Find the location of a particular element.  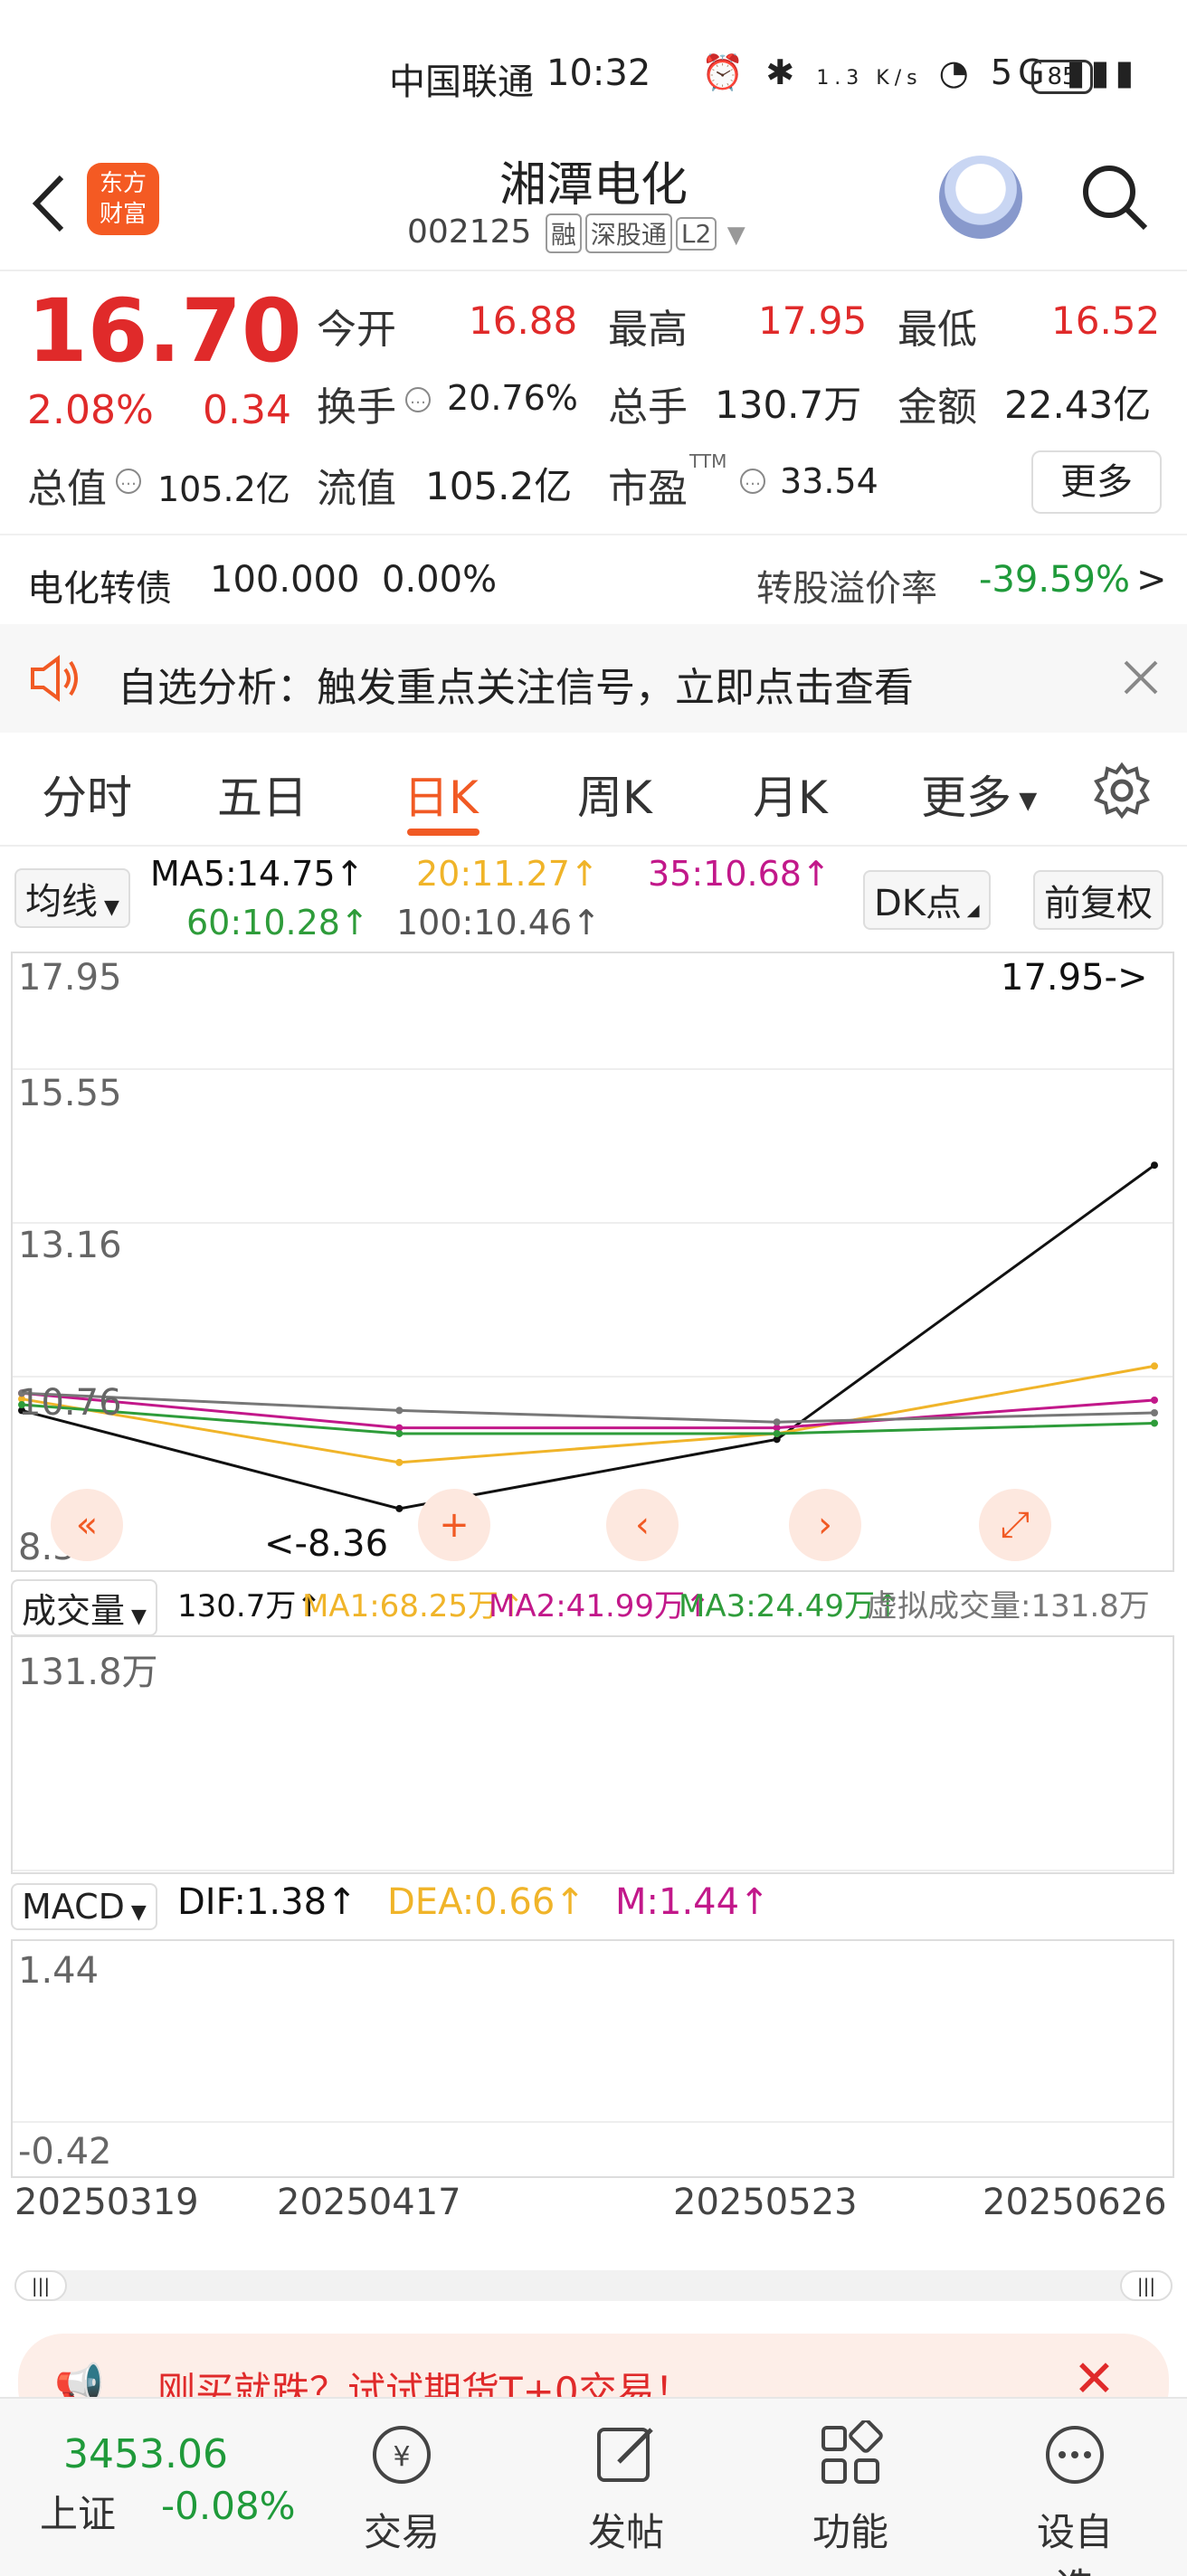

carrier: 中国联通 is located at coordinates (461, 82).